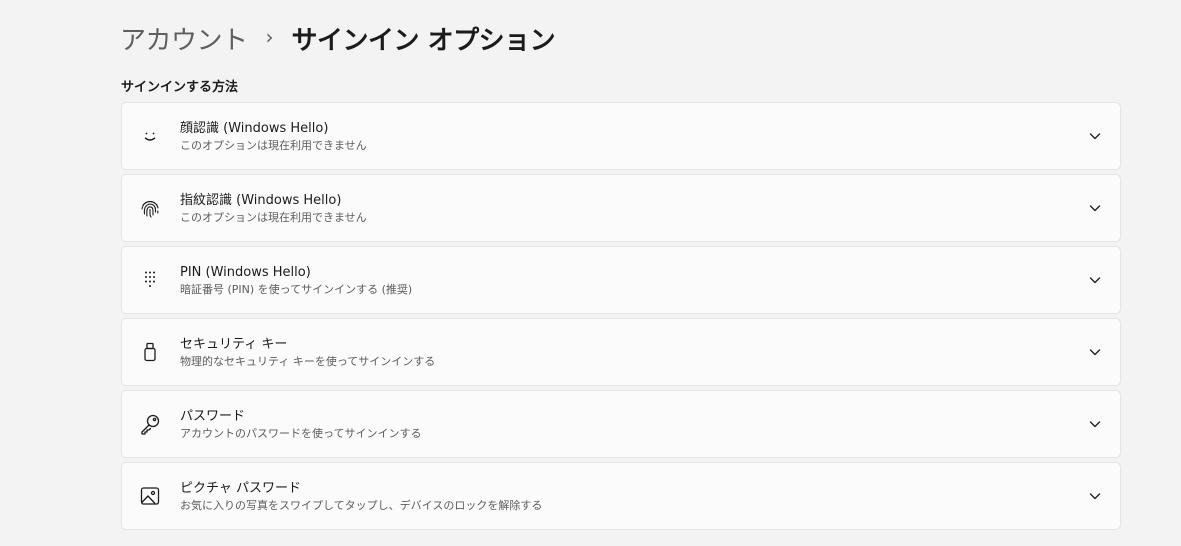  What do you see at coordinates (150, 208) in the screenshot?
I see `fingerprint-icon` at bounding box center [150, 208].